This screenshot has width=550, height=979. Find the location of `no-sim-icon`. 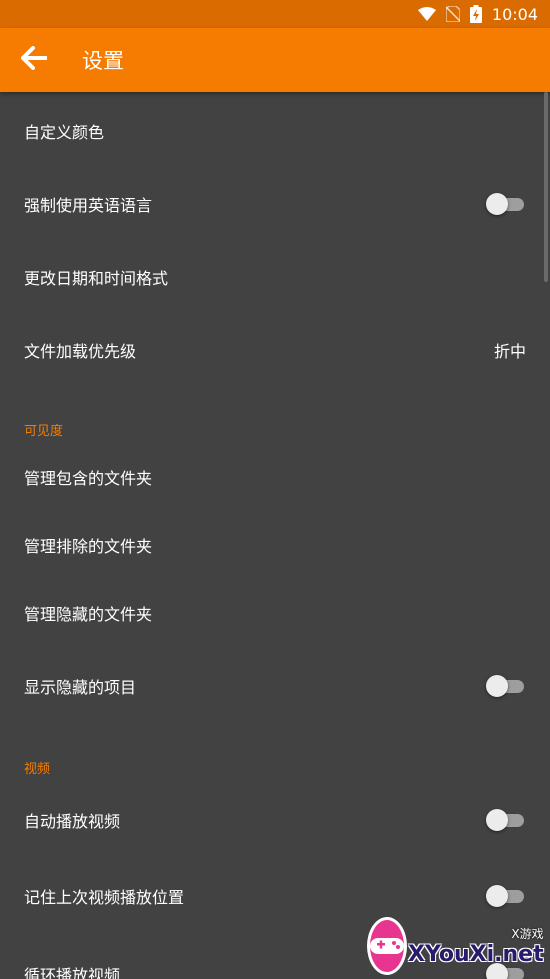

no-sim-icon is located at coordinates (452, 14).